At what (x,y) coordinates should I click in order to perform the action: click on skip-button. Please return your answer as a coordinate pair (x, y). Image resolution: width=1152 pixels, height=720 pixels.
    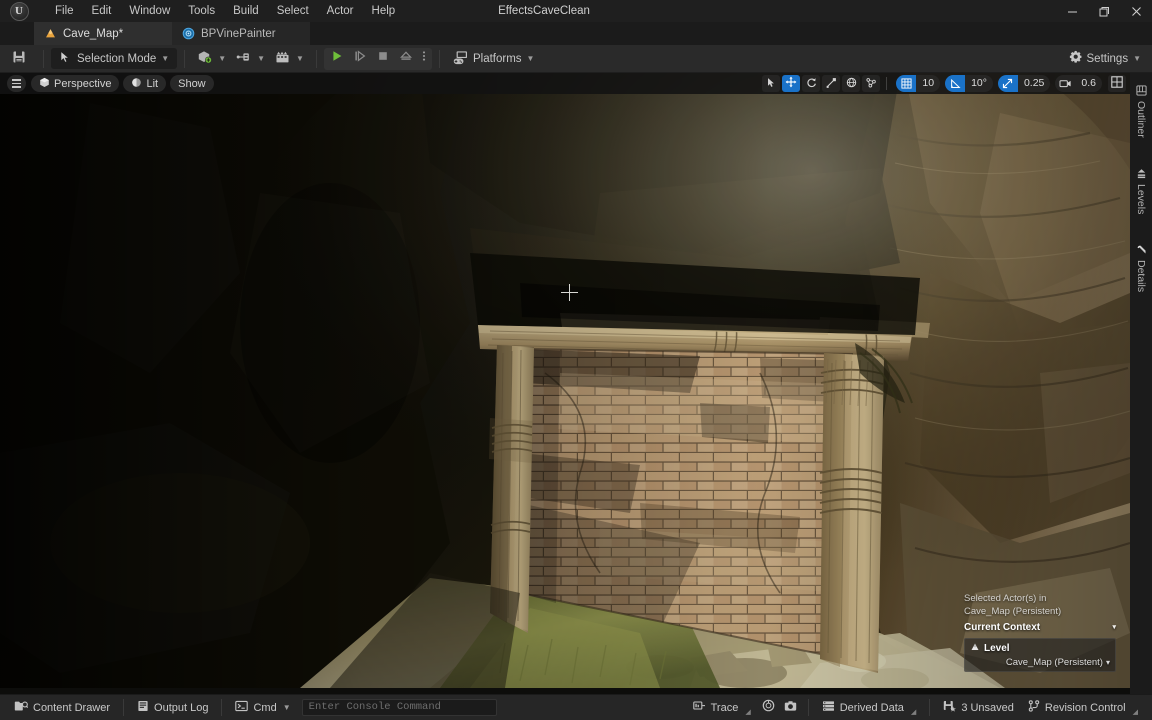
    Looking at the image, I should click on (360, 59).